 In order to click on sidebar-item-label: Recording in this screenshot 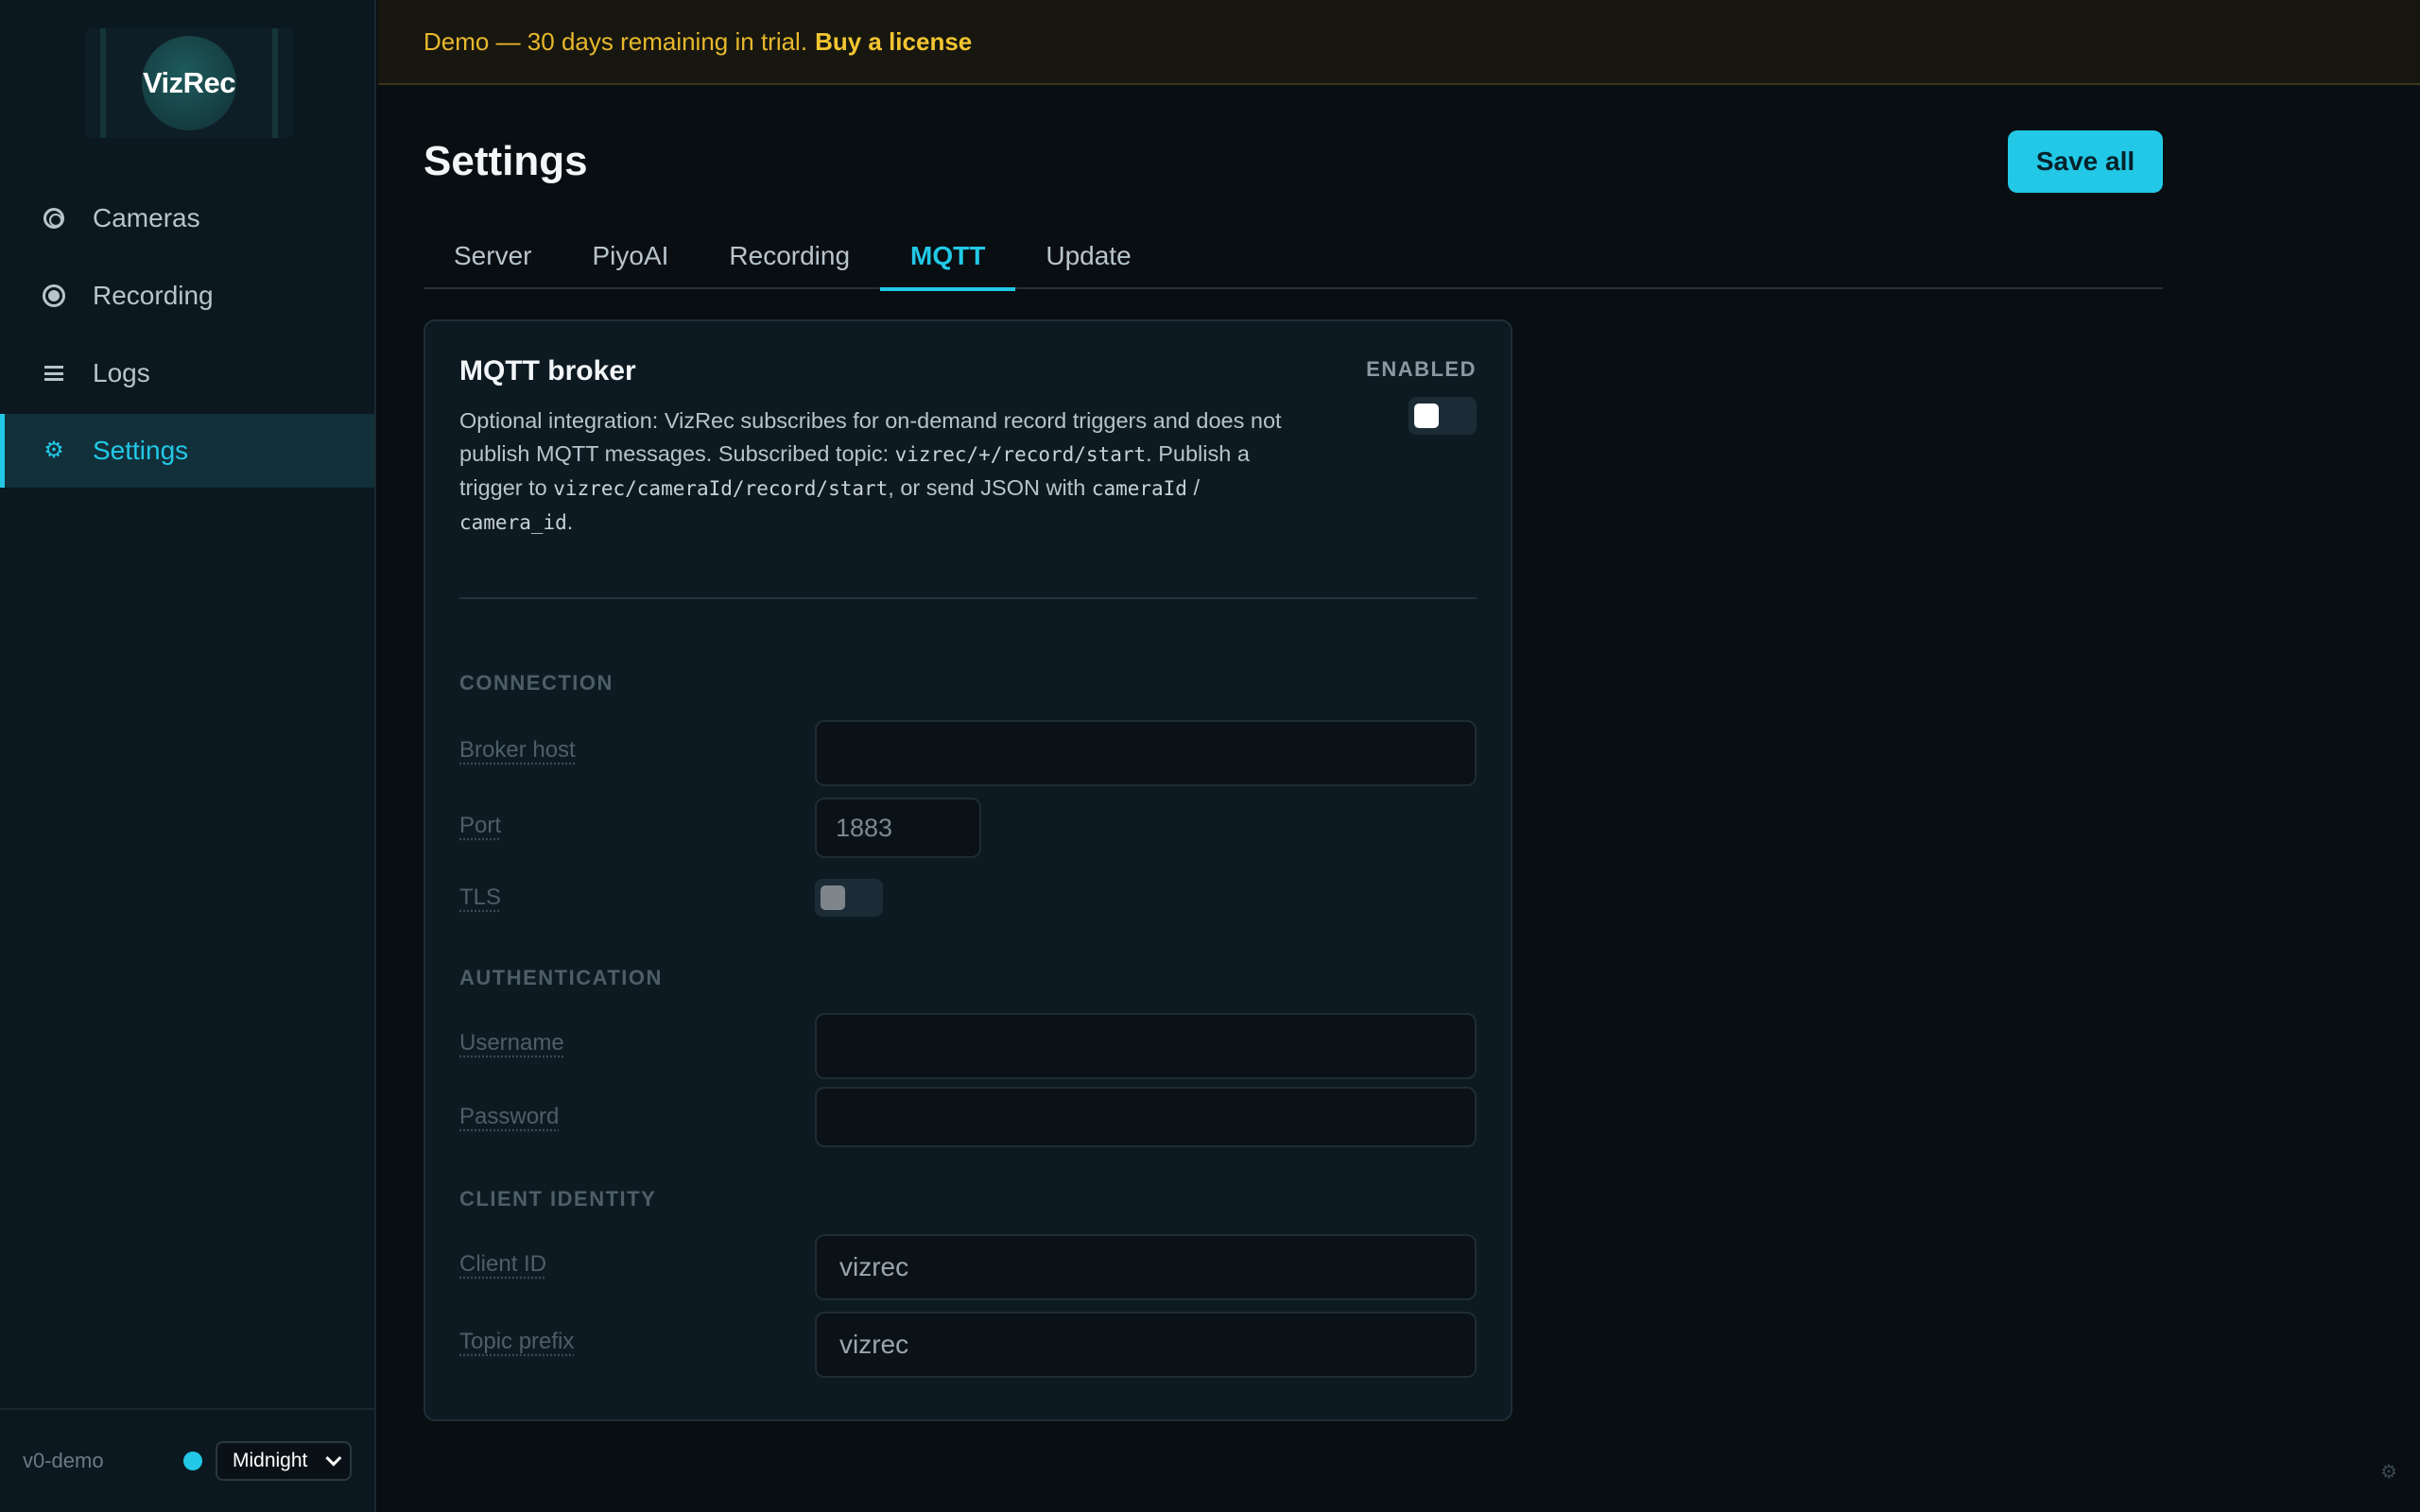, I will do `click(153, 295)`.